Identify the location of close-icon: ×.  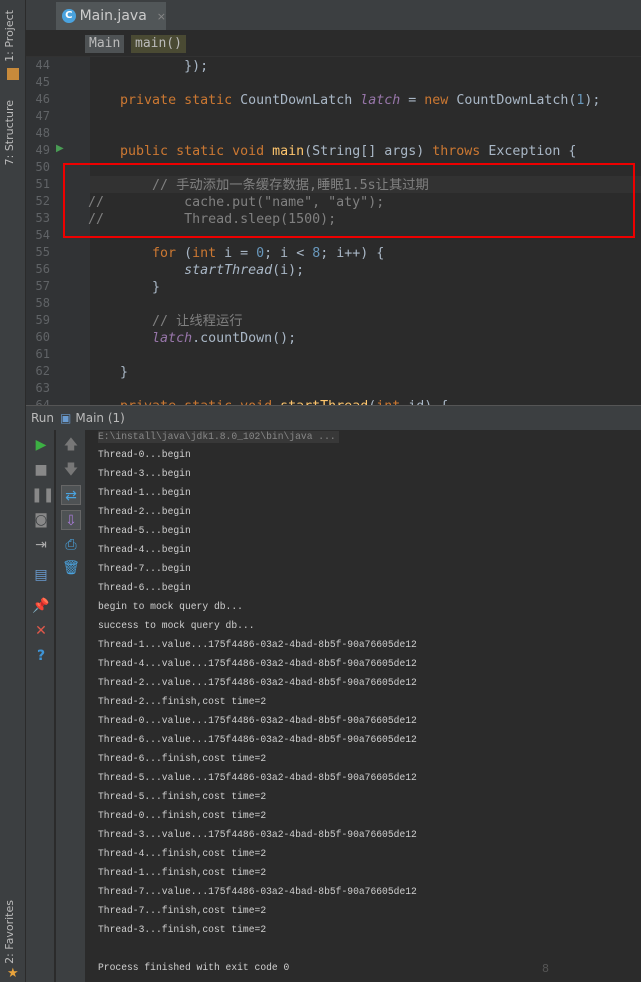
(161, 16).